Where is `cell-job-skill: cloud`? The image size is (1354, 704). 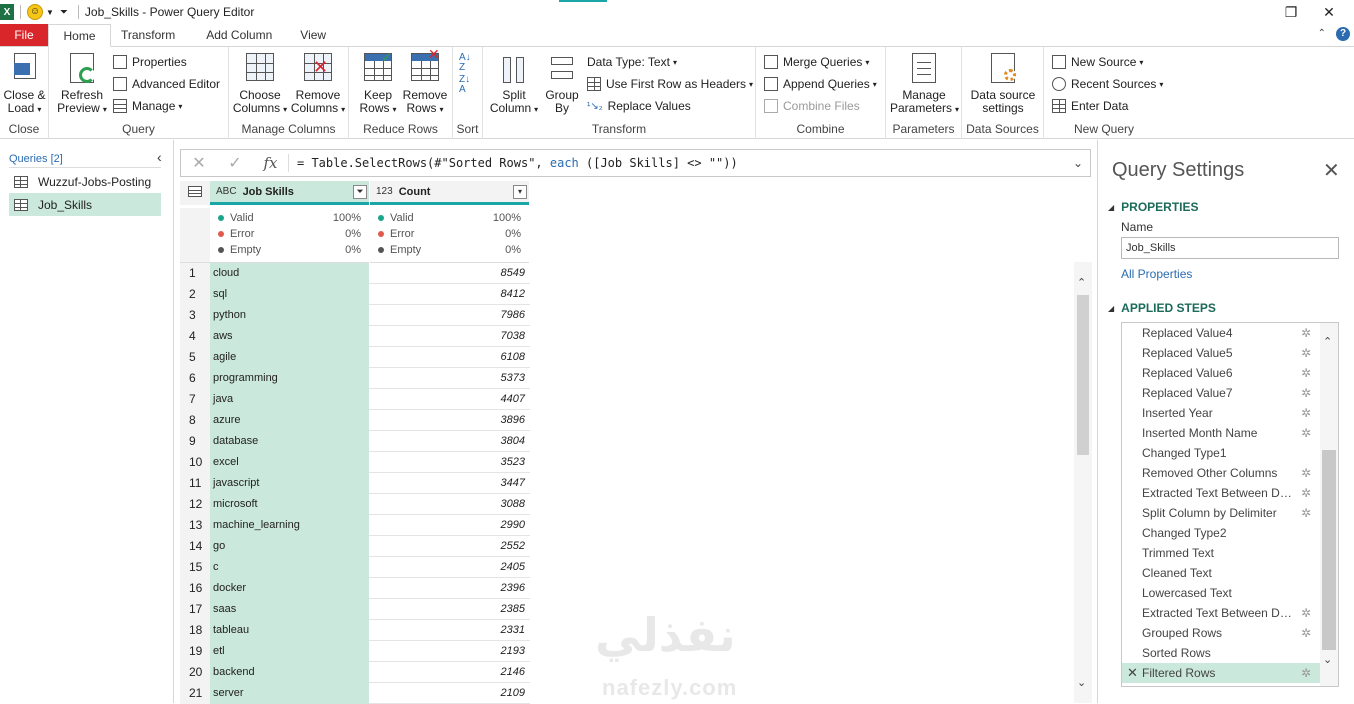 cell-job-skill: cloud is located at coordinates (289, 273).